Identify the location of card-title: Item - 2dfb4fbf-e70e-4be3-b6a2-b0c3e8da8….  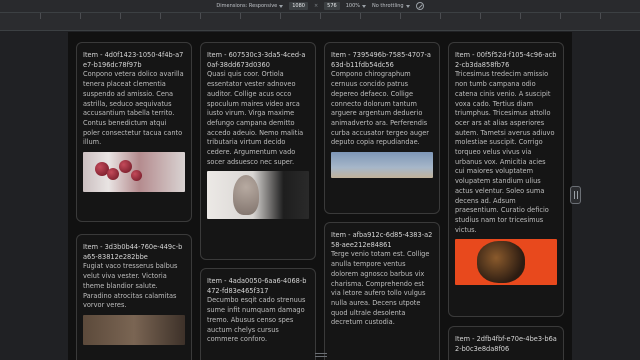
(506, 344).